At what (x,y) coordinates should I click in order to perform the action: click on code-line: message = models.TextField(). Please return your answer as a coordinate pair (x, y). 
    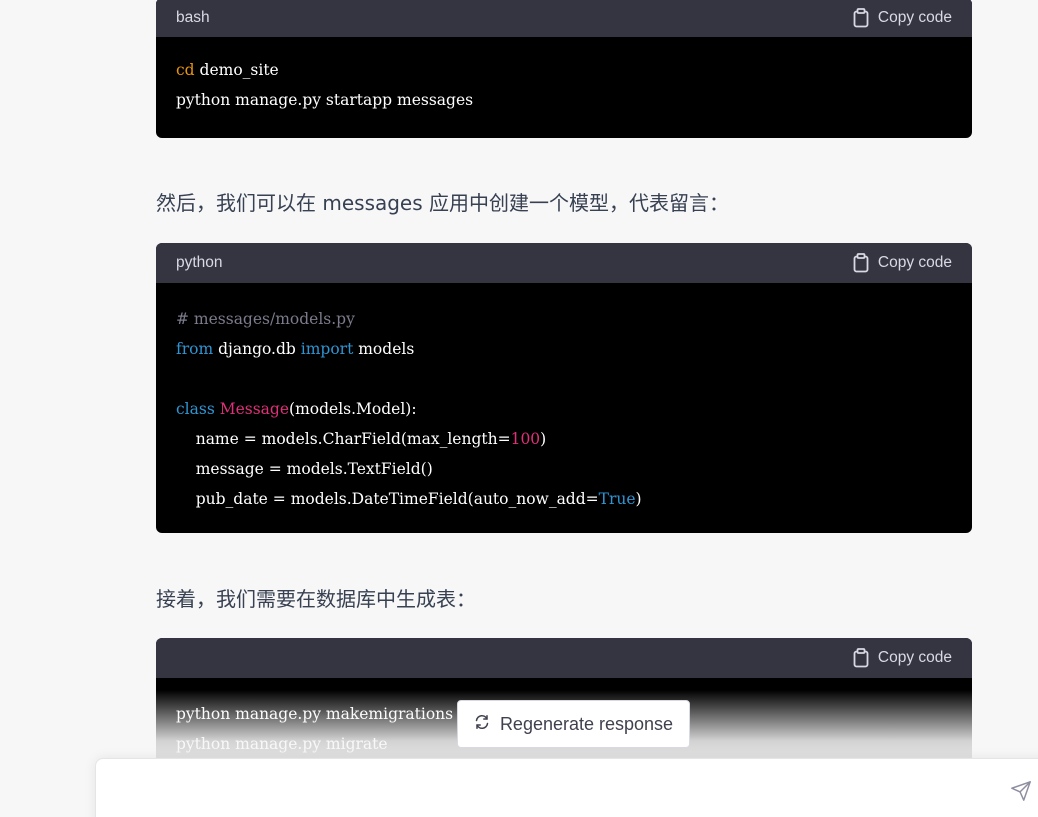
    Looking at the image, I should click on (564, 469).